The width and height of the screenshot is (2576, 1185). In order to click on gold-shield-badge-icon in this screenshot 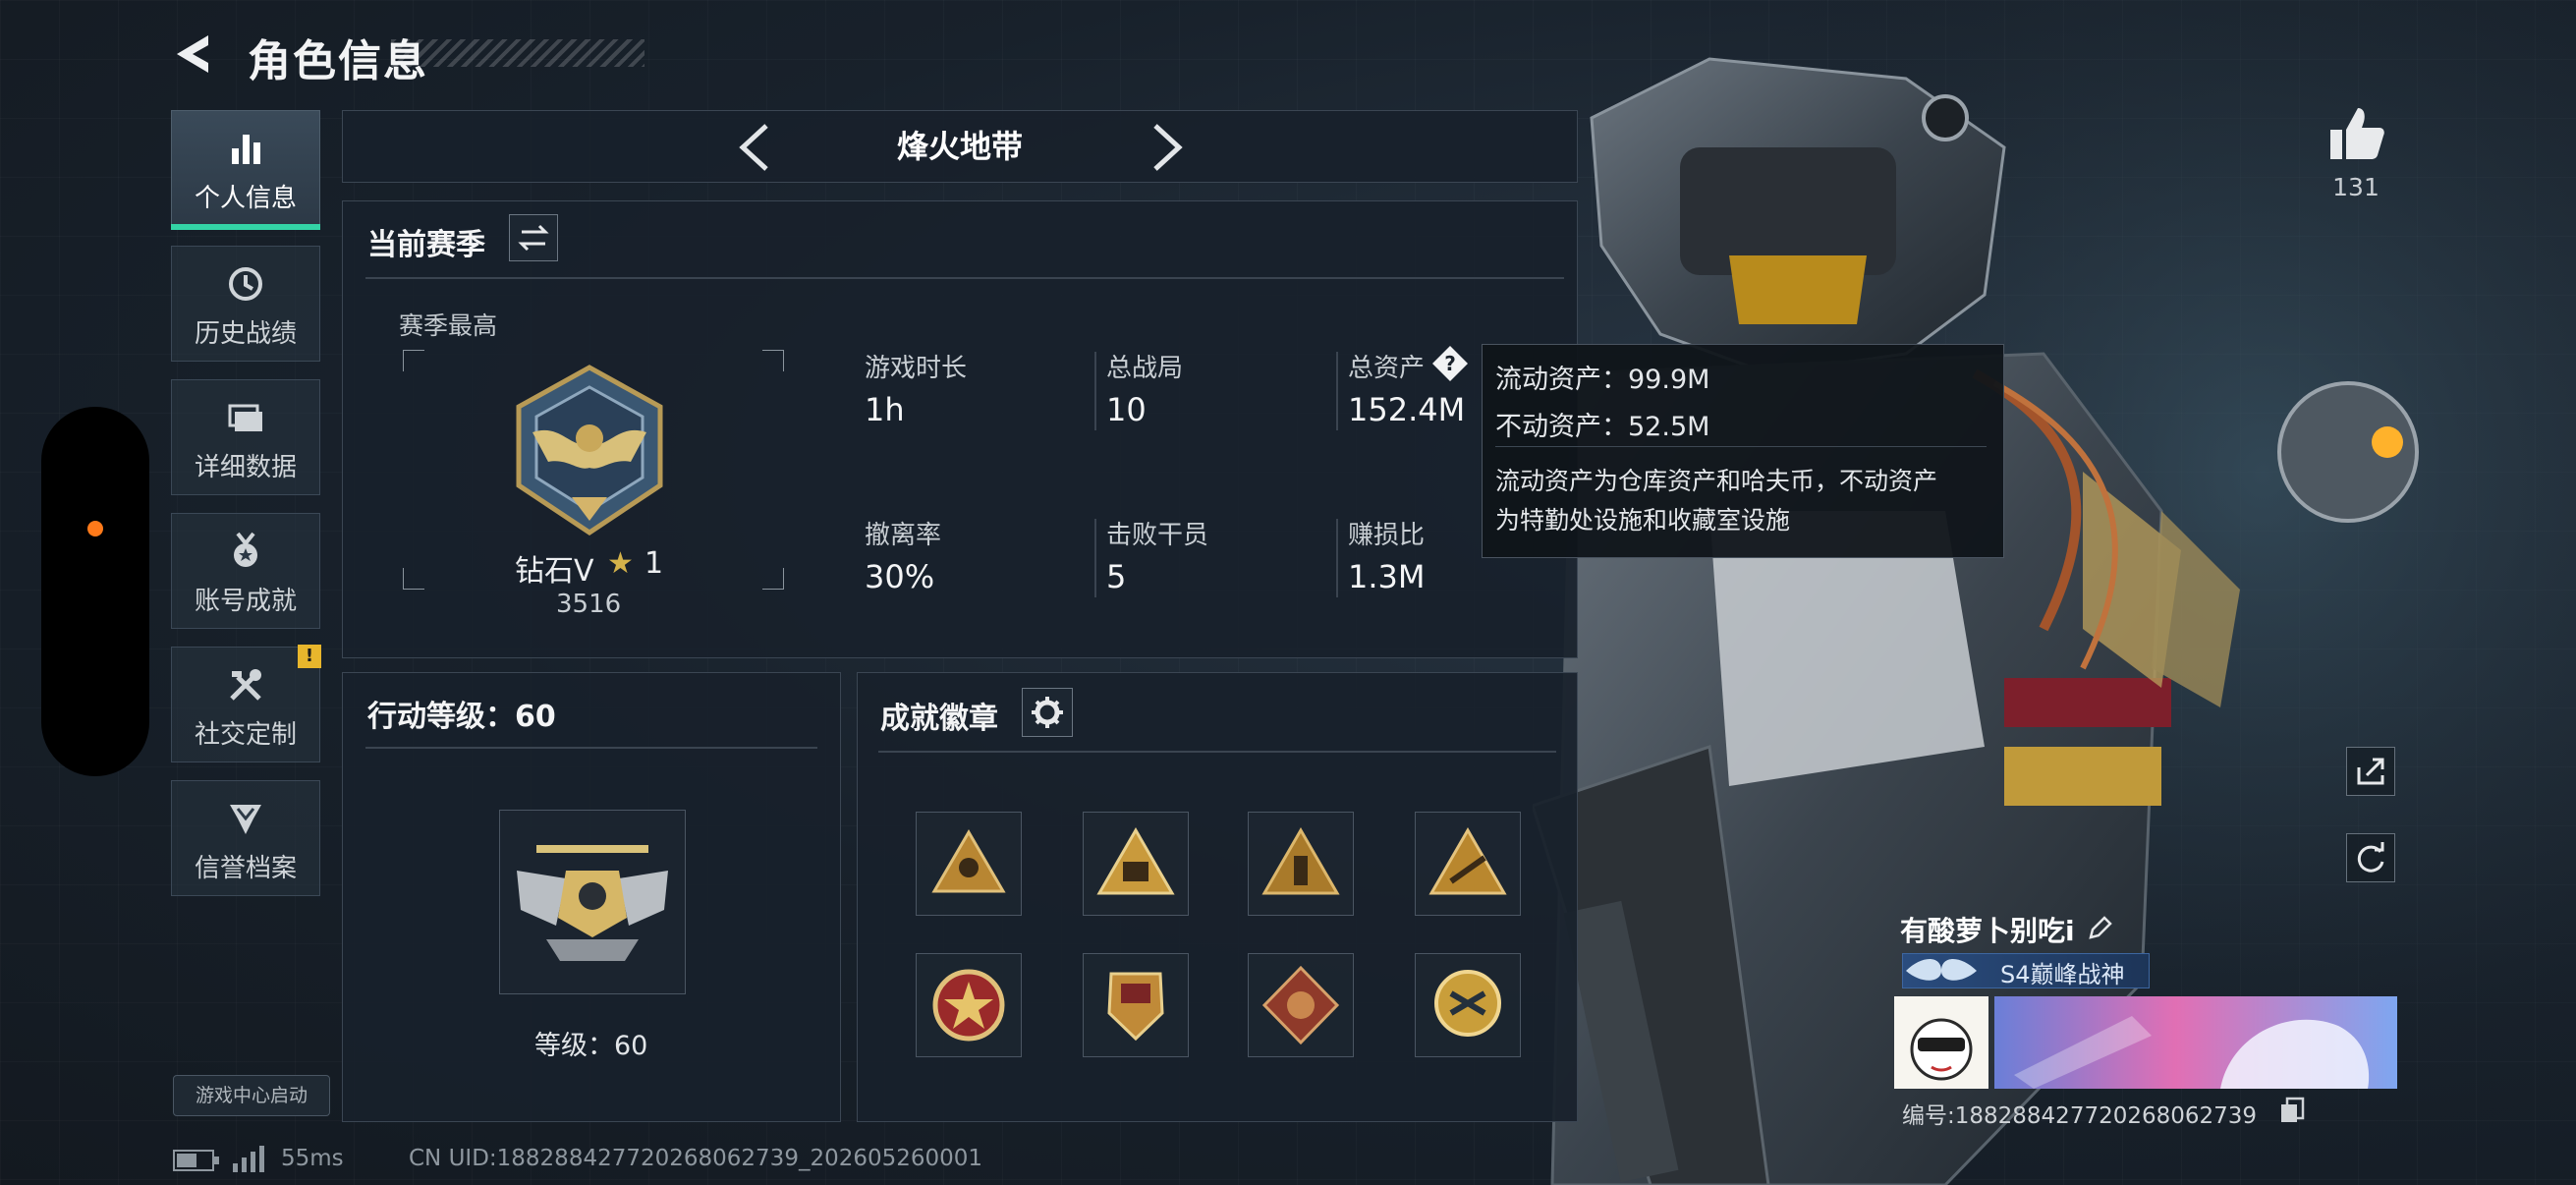, I will do `click(1467, 1004)`.